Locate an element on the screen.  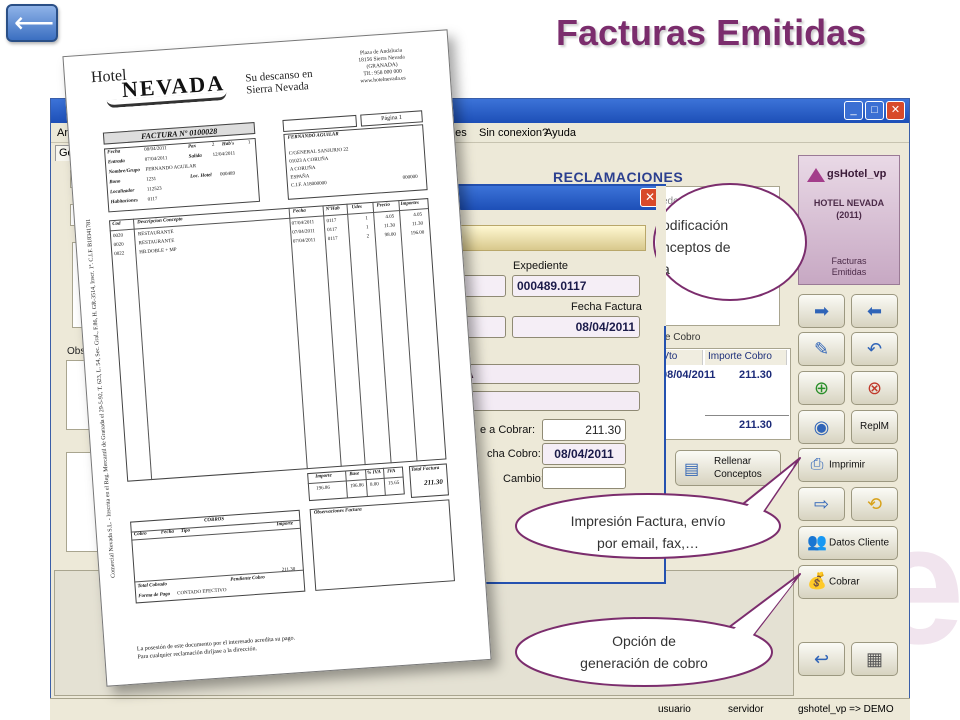
menu-item-sin-conexion: Sin conexion? is located at coordinates (513, 133).